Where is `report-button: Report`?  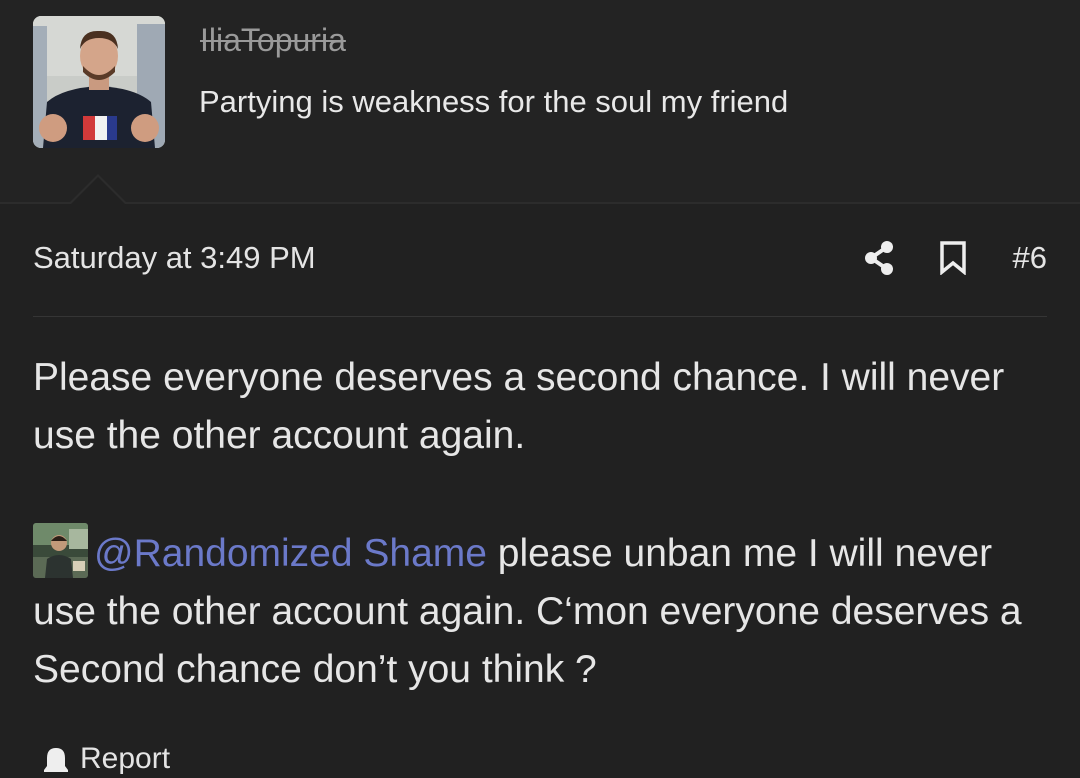
report-button: Report is located at coordinates (107, 760).